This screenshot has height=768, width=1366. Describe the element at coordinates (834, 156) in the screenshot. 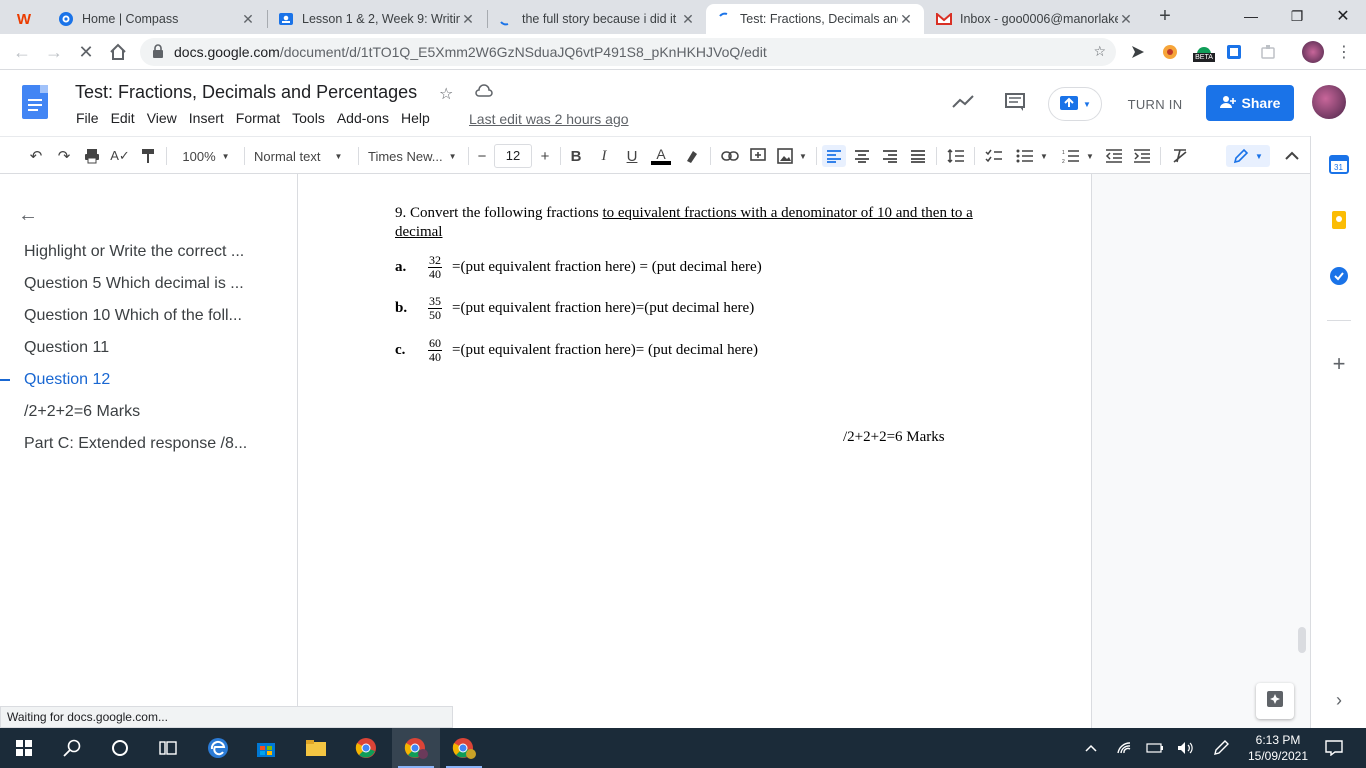

I see `align-left-icon` at that location.